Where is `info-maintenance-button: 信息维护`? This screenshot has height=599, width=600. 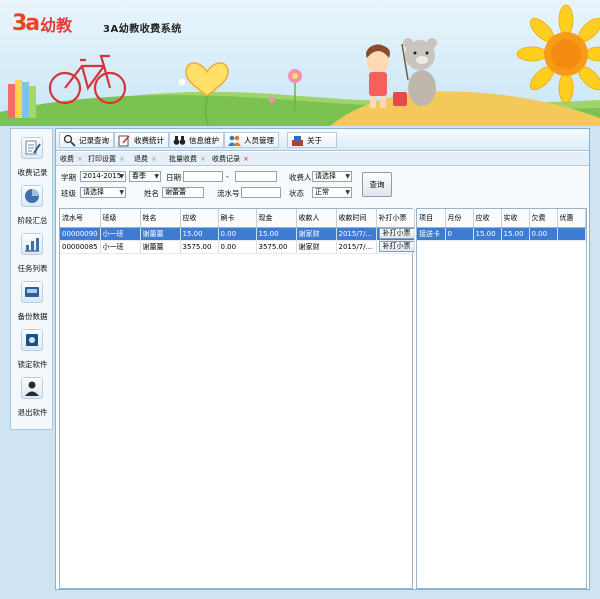
info-maintenance-button: 信息维护 is located at coordinates (196, 140).